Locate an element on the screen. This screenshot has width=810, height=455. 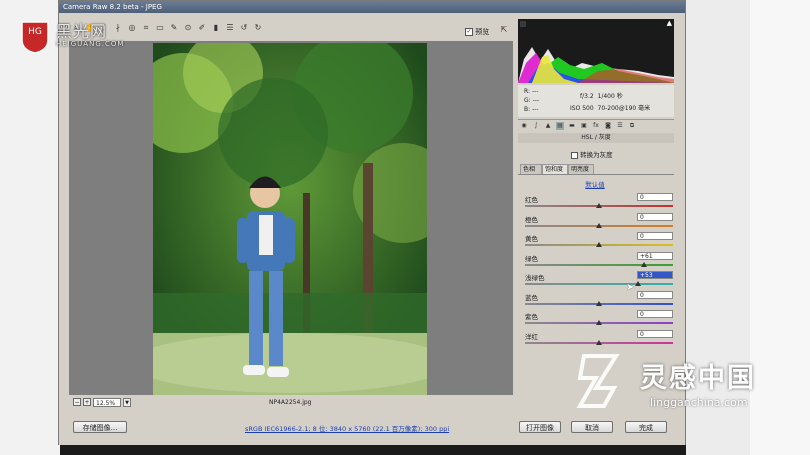
slider-row: 紫色 0 is located at coordinates (599, 320).